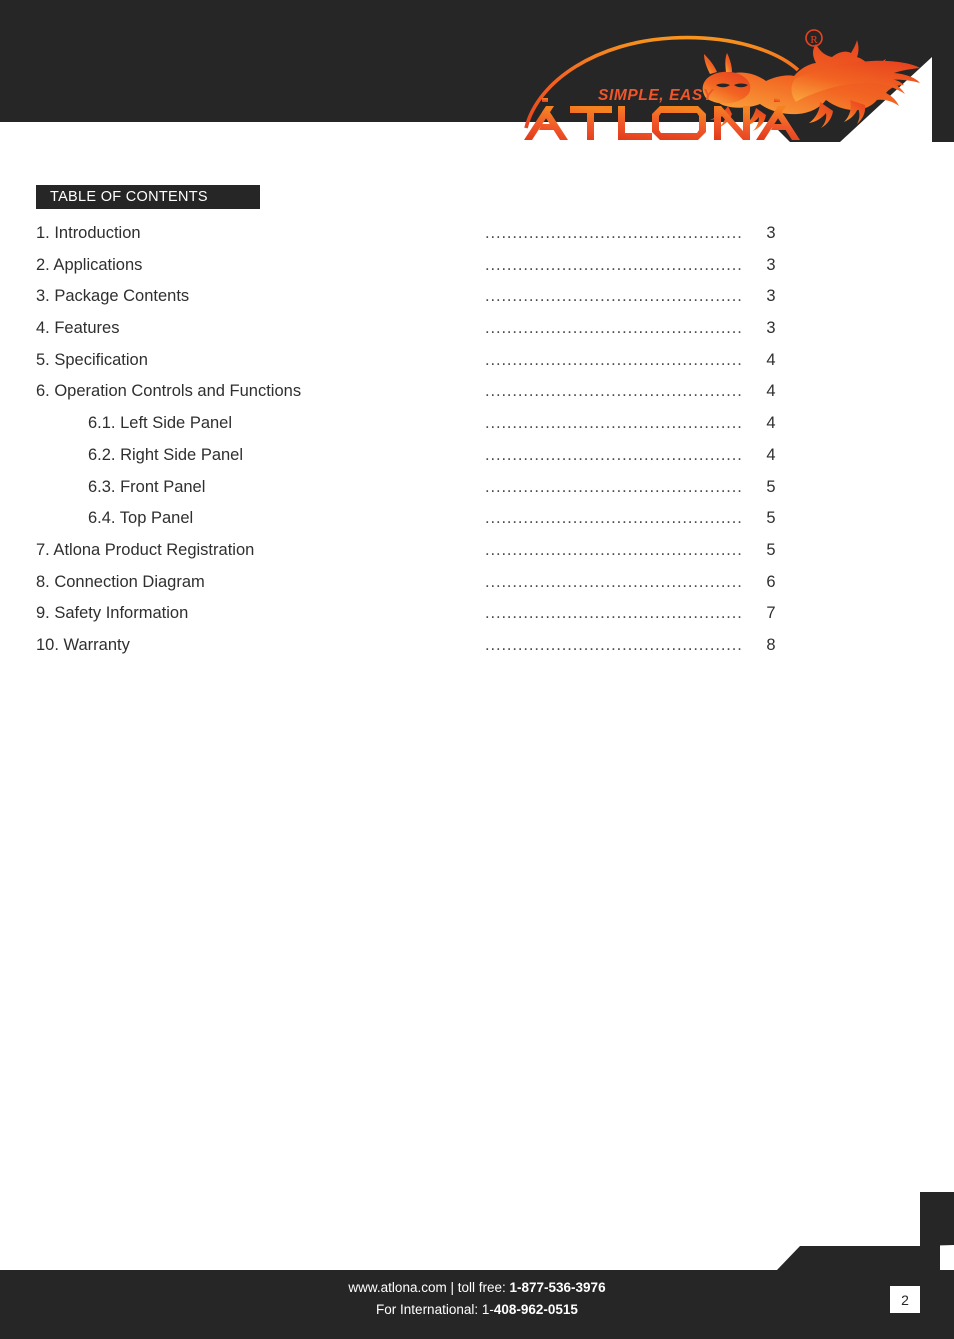  Describe the element at coordinates (141, 518) in the screenshot. I see `toc-entry-title: 6.4. Top Panel` at that location.